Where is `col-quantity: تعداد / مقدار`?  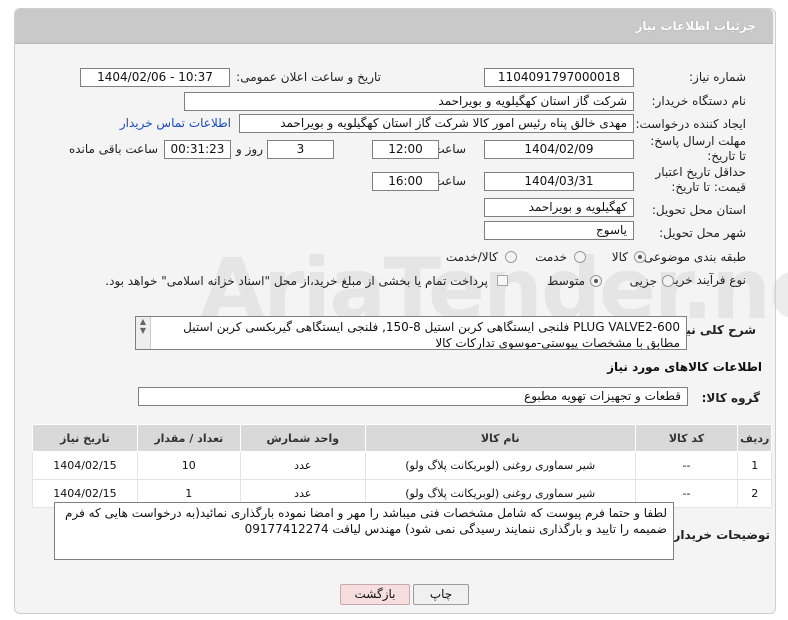
col-quantity: تعداد / مقدار is located at coordinates (188, 438).